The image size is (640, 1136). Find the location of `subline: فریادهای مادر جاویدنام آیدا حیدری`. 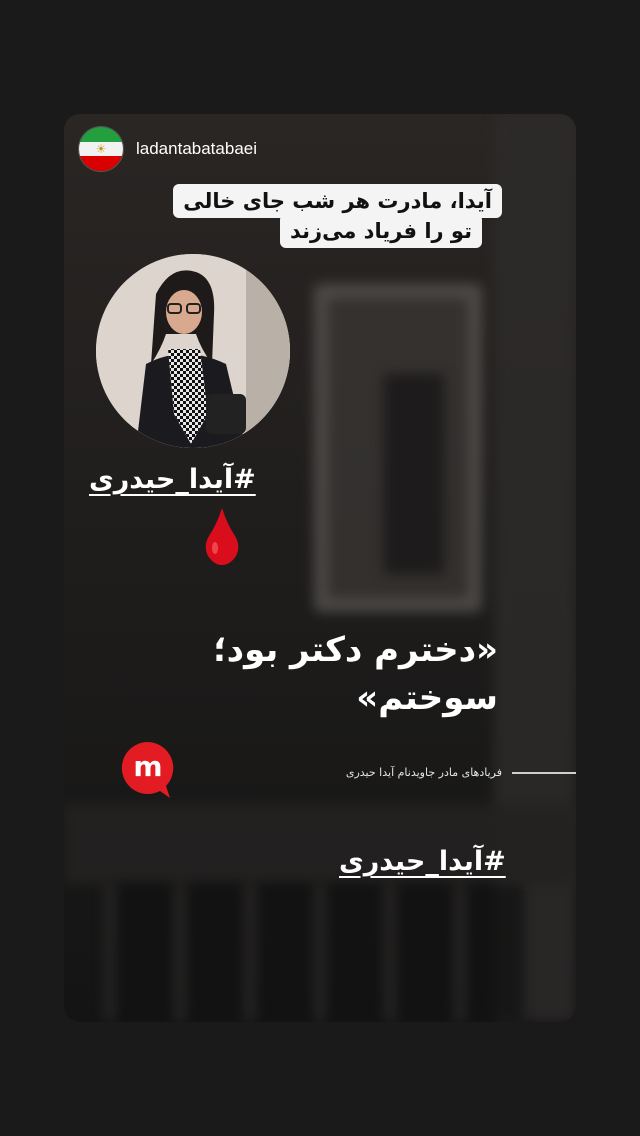

subline: فریادهای مادر جاویدنام آیدا حیدری is located at coordinates (461, 772).